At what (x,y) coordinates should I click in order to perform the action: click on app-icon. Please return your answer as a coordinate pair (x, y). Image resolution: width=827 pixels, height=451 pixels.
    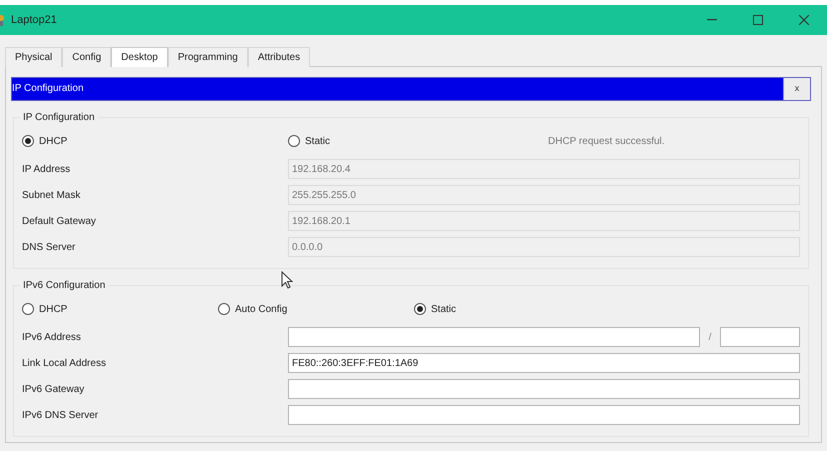
    Looking at the image, I should click on (3, 20).